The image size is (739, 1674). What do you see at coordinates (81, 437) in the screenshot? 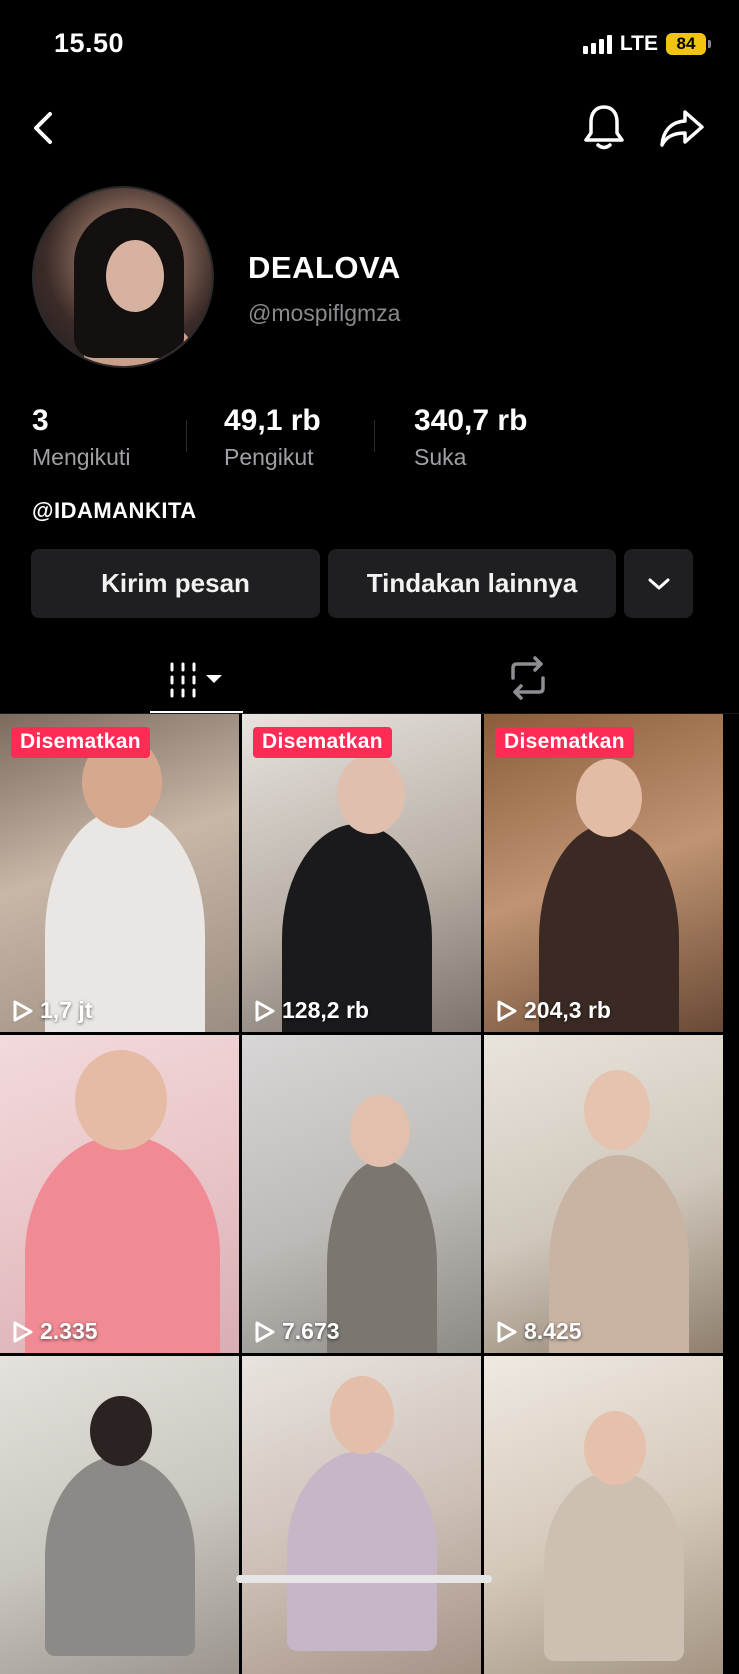
I see `stat-following: 3 Mengikuti` at bounding box center [81, 437].